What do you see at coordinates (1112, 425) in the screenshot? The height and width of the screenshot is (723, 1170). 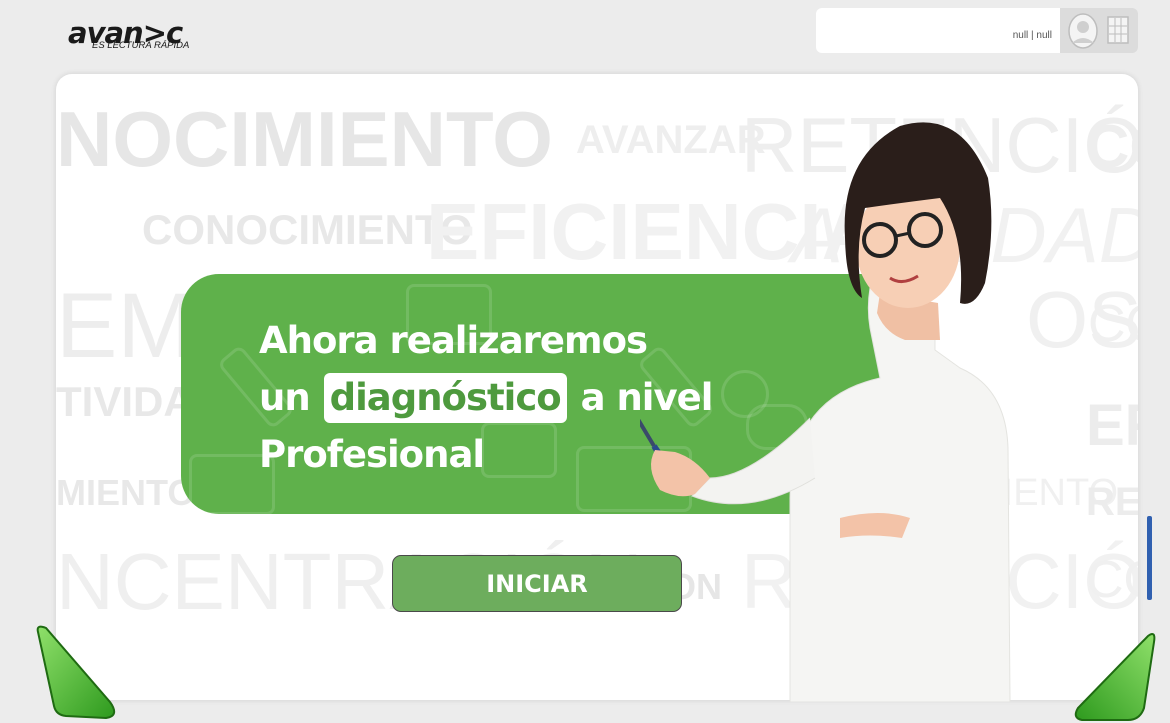 I see `background-word: EF` at bounding box center [1112, 425].